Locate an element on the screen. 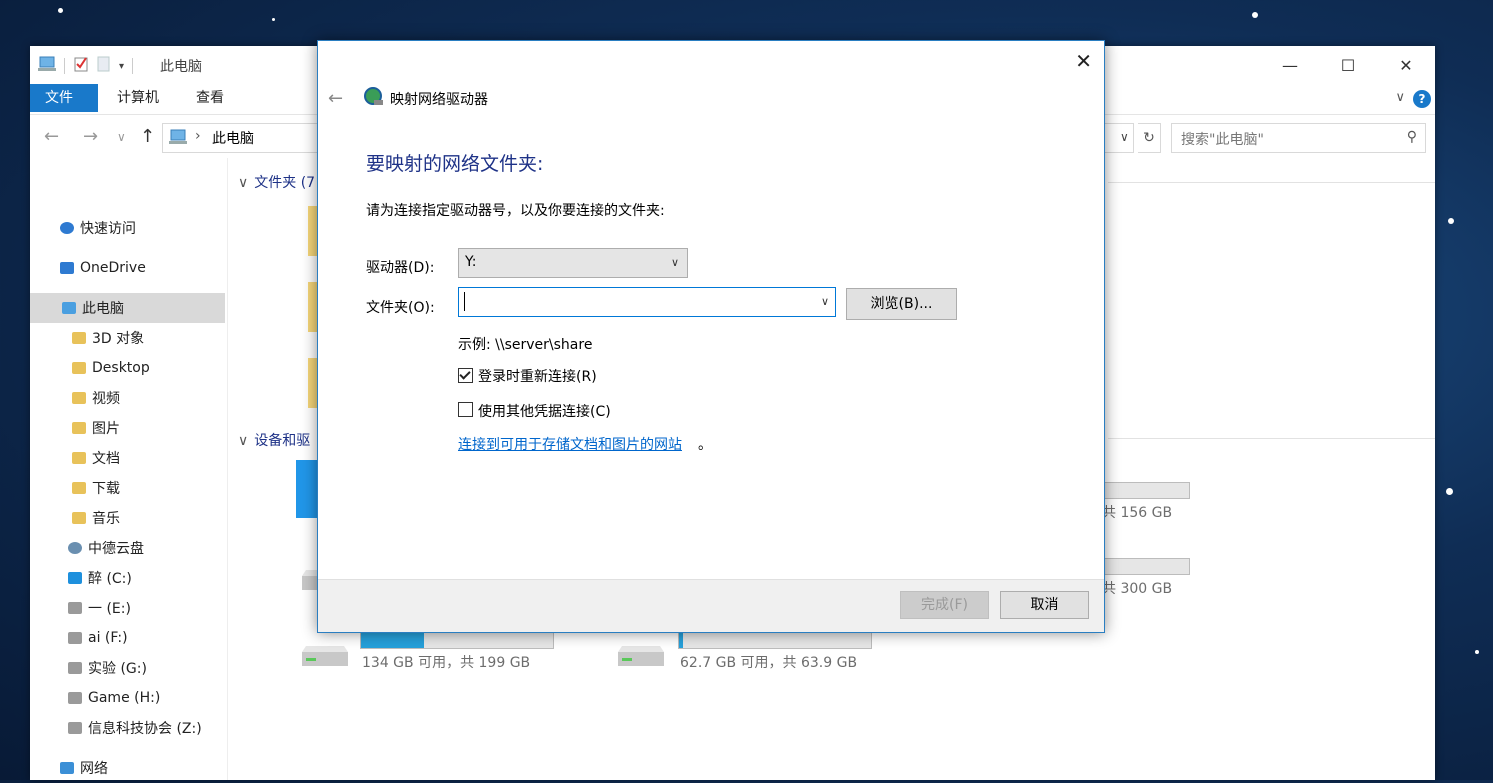 The height and width of the screenshot is (783, 1493). sidebar-item: 网络 is located at coordinates (127, 768).